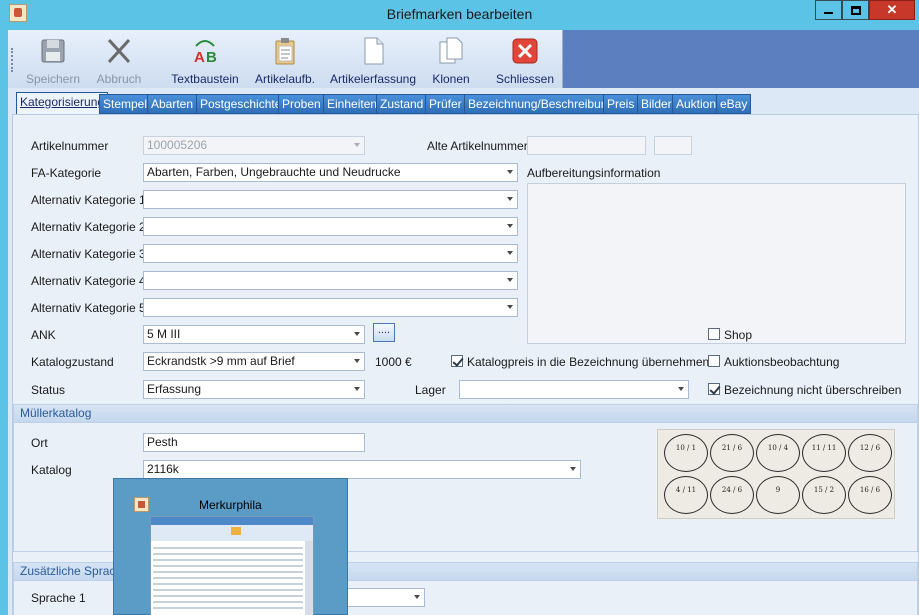 The image size is (919, 615). What do you see at coordinates (254, 334) in the screenshot?
I see `ank-select: 5 M III` at bounding box center [254, 334].